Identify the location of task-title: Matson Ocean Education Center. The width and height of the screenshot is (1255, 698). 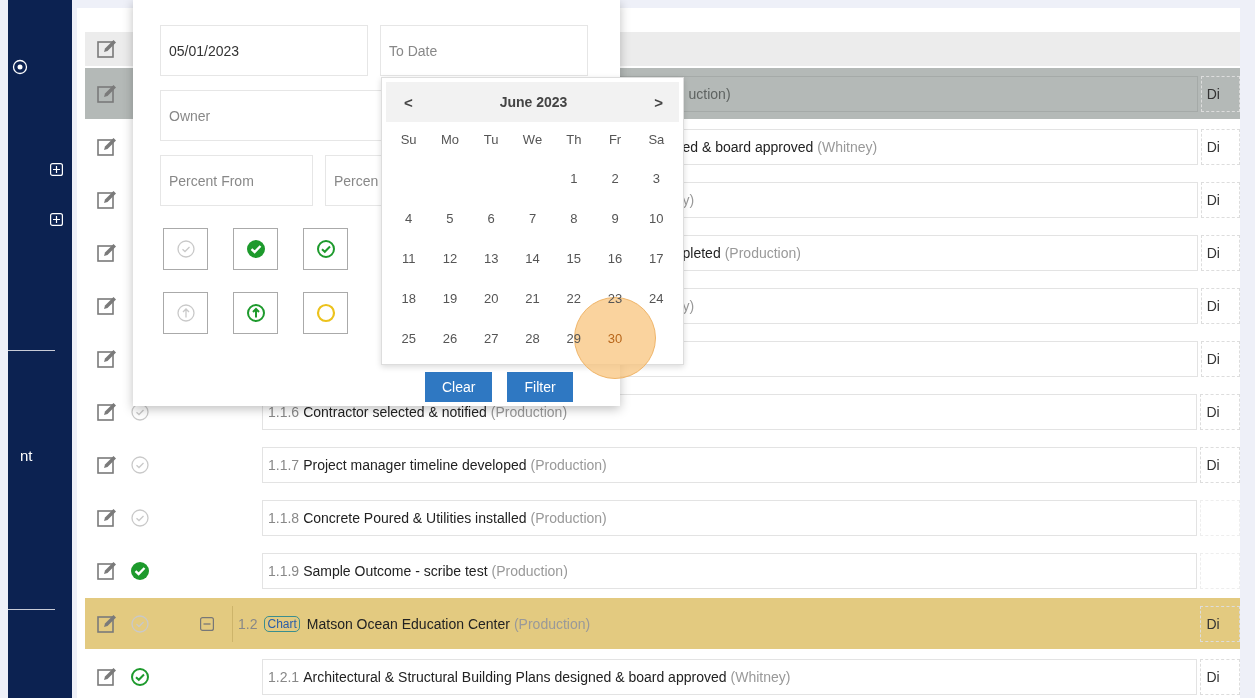
(408, 623).